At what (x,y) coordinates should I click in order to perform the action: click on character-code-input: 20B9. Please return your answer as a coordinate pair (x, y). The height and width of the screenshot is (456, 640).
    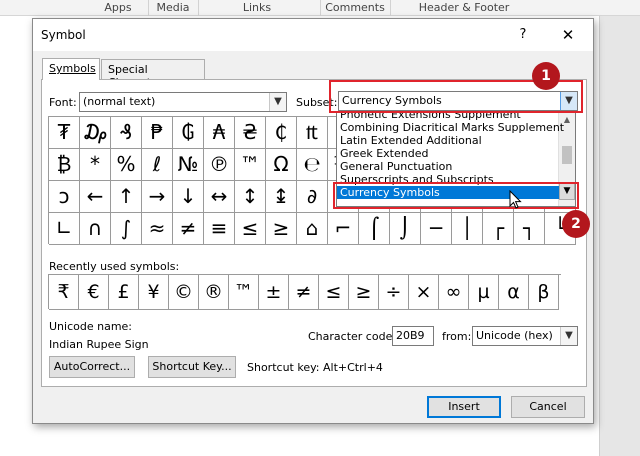
    Looking at the image, I should click on (413, 336).